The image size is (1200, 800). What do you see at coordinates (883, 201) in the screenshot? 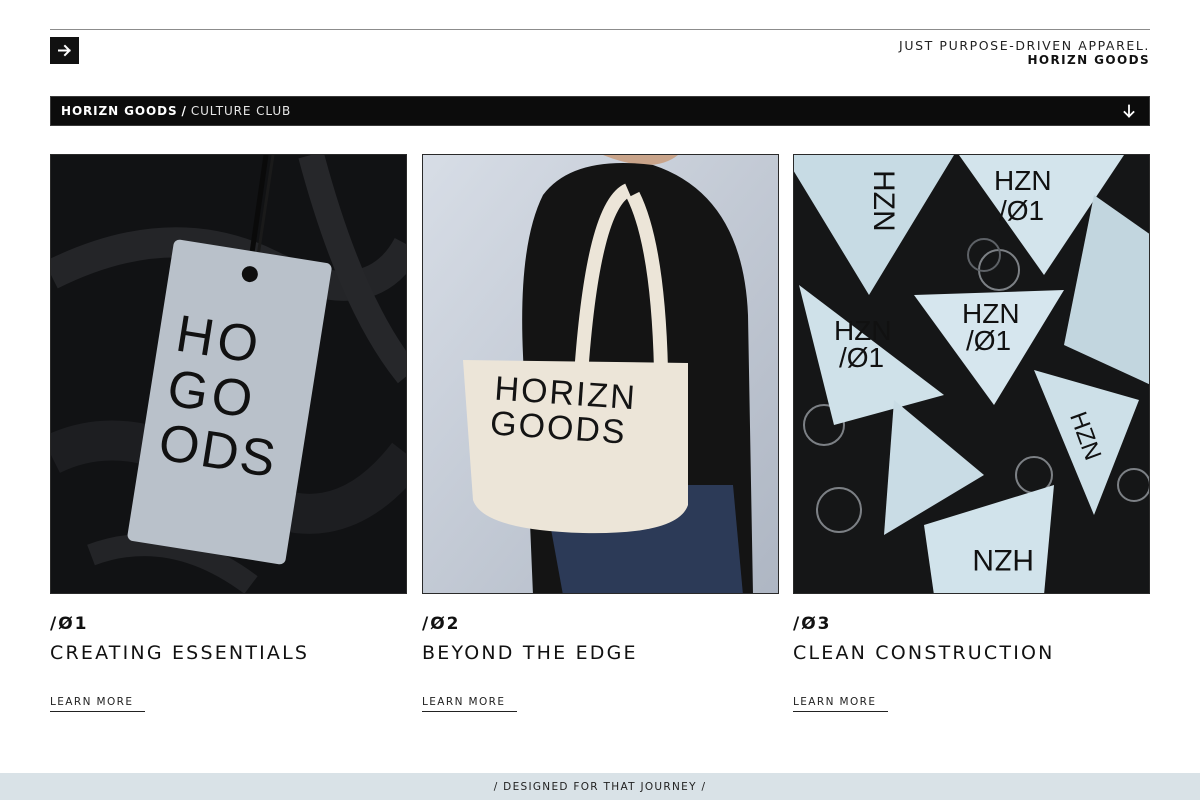
I see `tag-text-1: HZN` at bounding box center [883, 201].